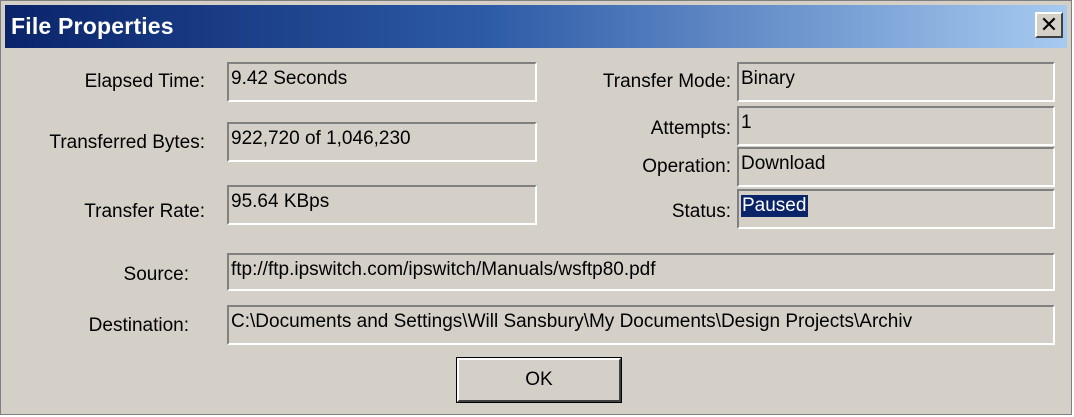 The width and height of the screenshot is (1074, 417). Describe the element at coordinates (92, 26) in the screenshot. I see `dialog-title: File Properties` at that location.